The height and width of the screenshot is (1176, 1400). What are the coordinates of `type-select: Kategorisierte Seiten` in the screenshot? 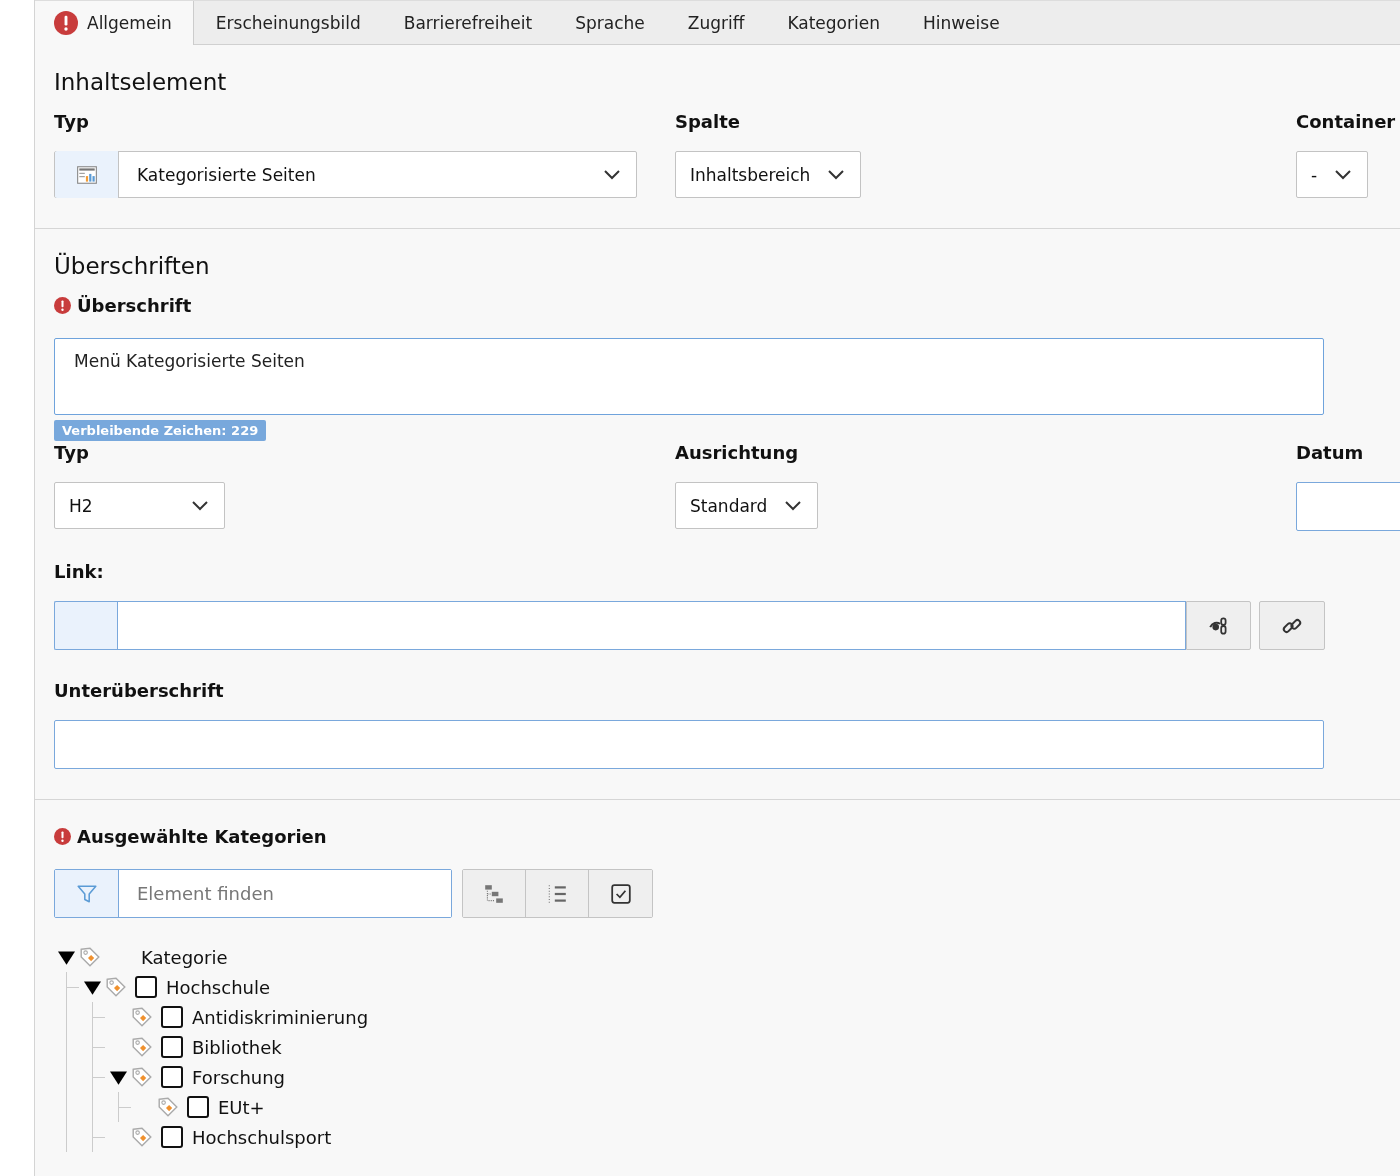 It's located at (345, 174).